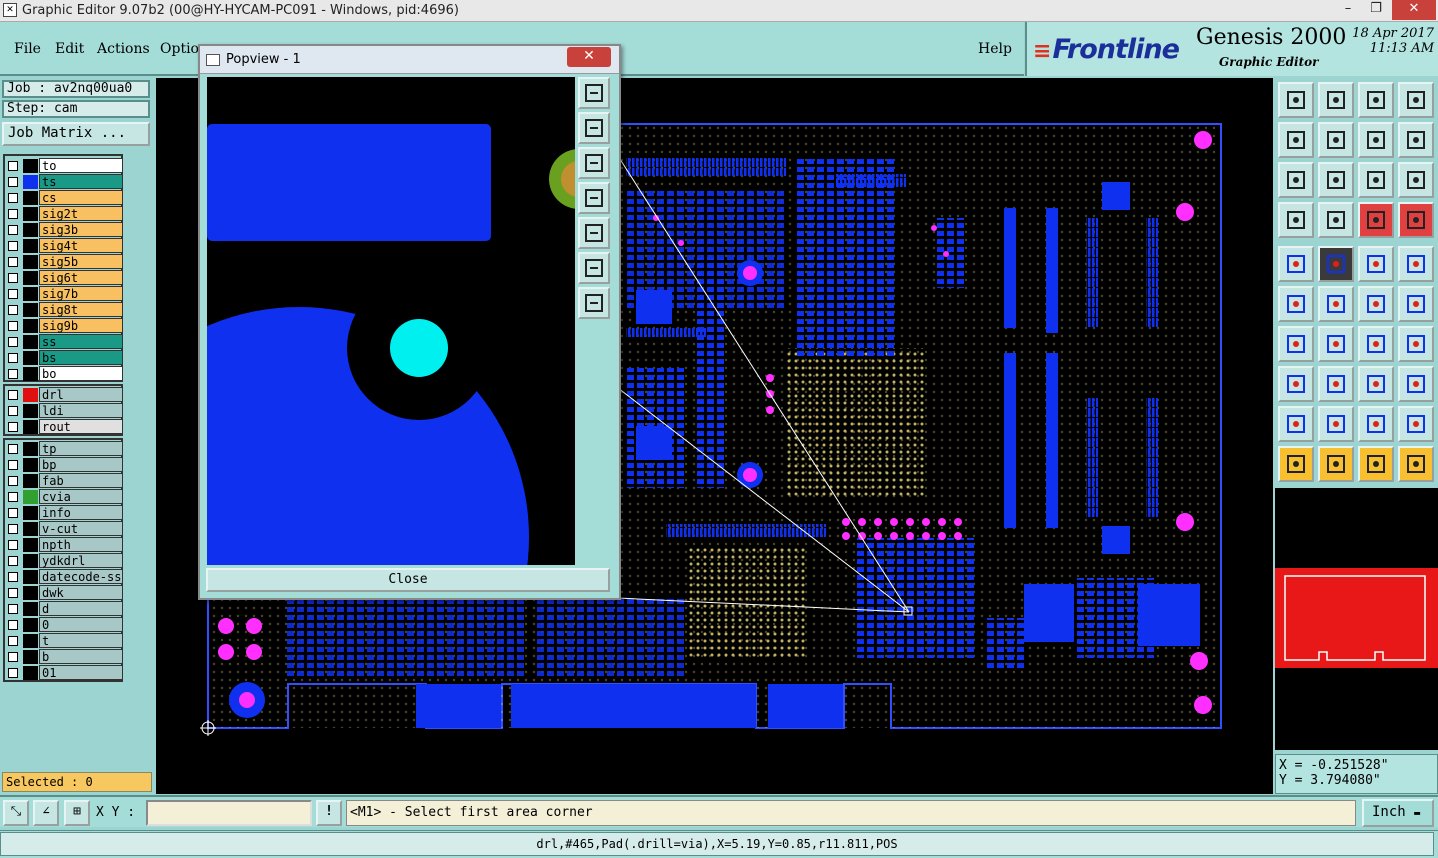 This screenshot has height=858, width=1438. What do you see at coordinates (1336, 344) in the screenshot?
I see `draw-line-icon` at bounding box center [1336, 344].